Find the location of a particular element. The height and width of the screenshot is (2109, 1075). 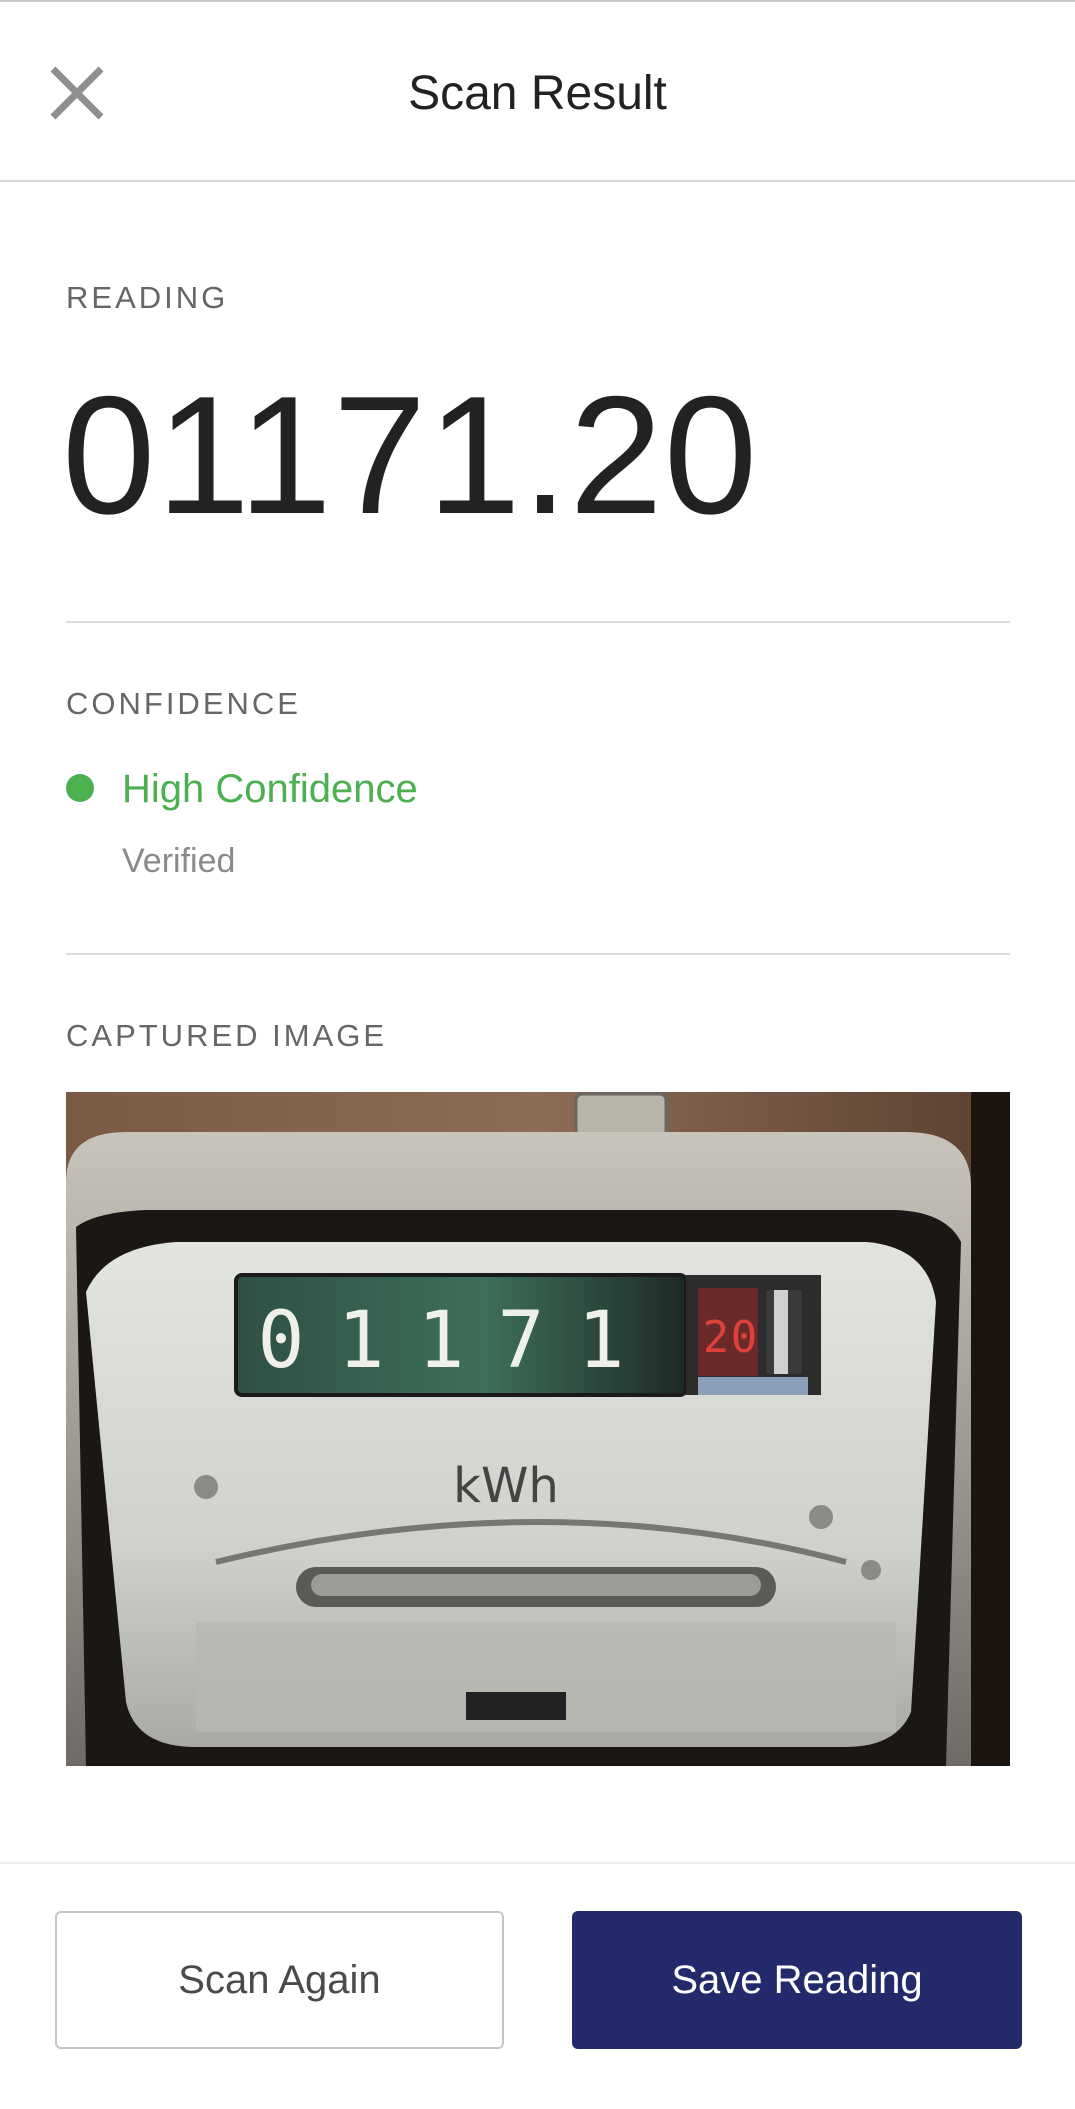

meter-decimal-digit: 2 is located at coordinates (716, 1337).